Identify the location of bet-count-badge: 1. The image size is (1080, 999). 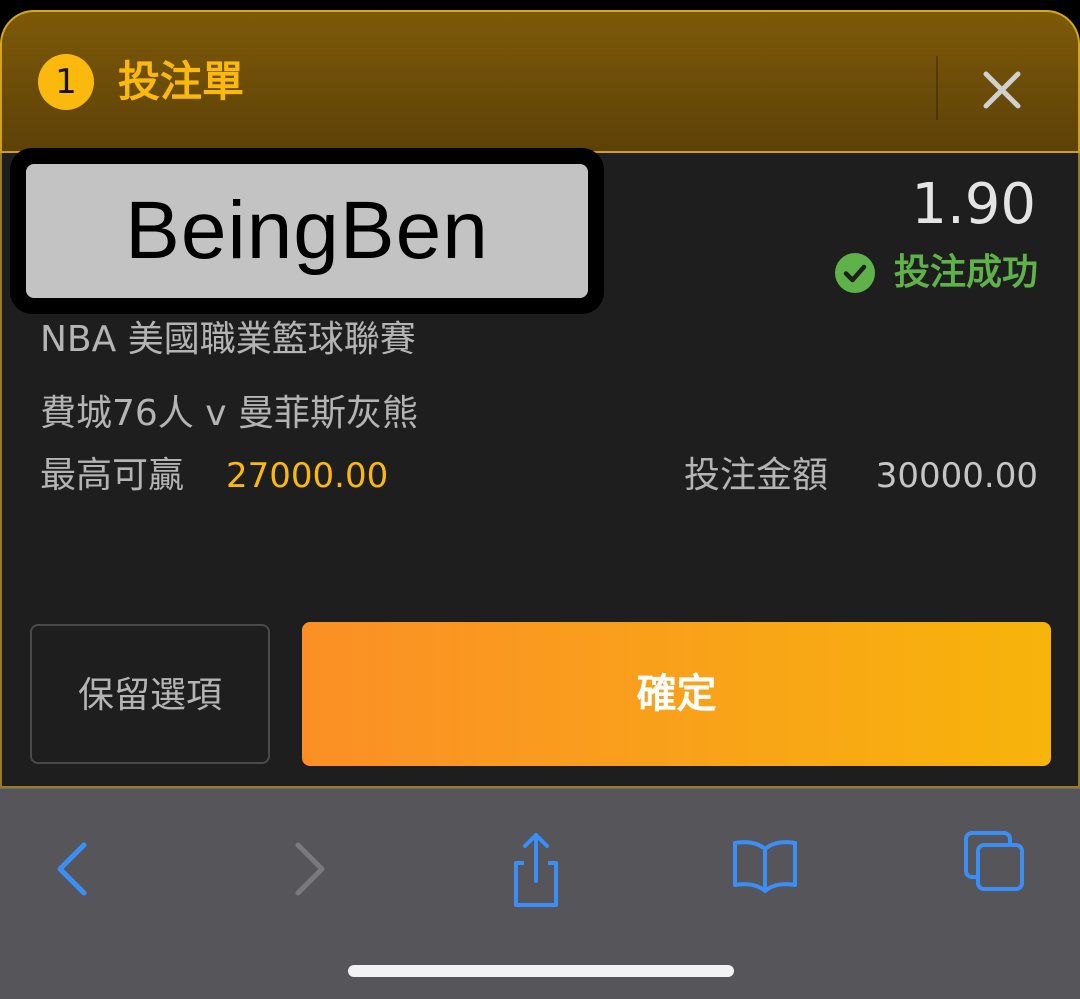
(66, 82).